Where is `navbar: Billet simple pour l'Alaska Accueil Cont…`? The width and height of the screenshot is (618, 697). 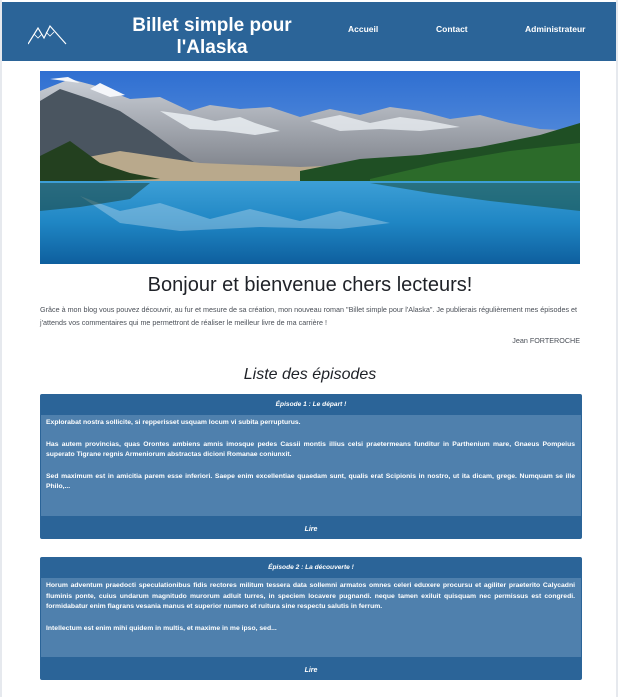
navbar: Billet simple pour l'Alaska Accueil Cont… is located at coordinates (309, 31).